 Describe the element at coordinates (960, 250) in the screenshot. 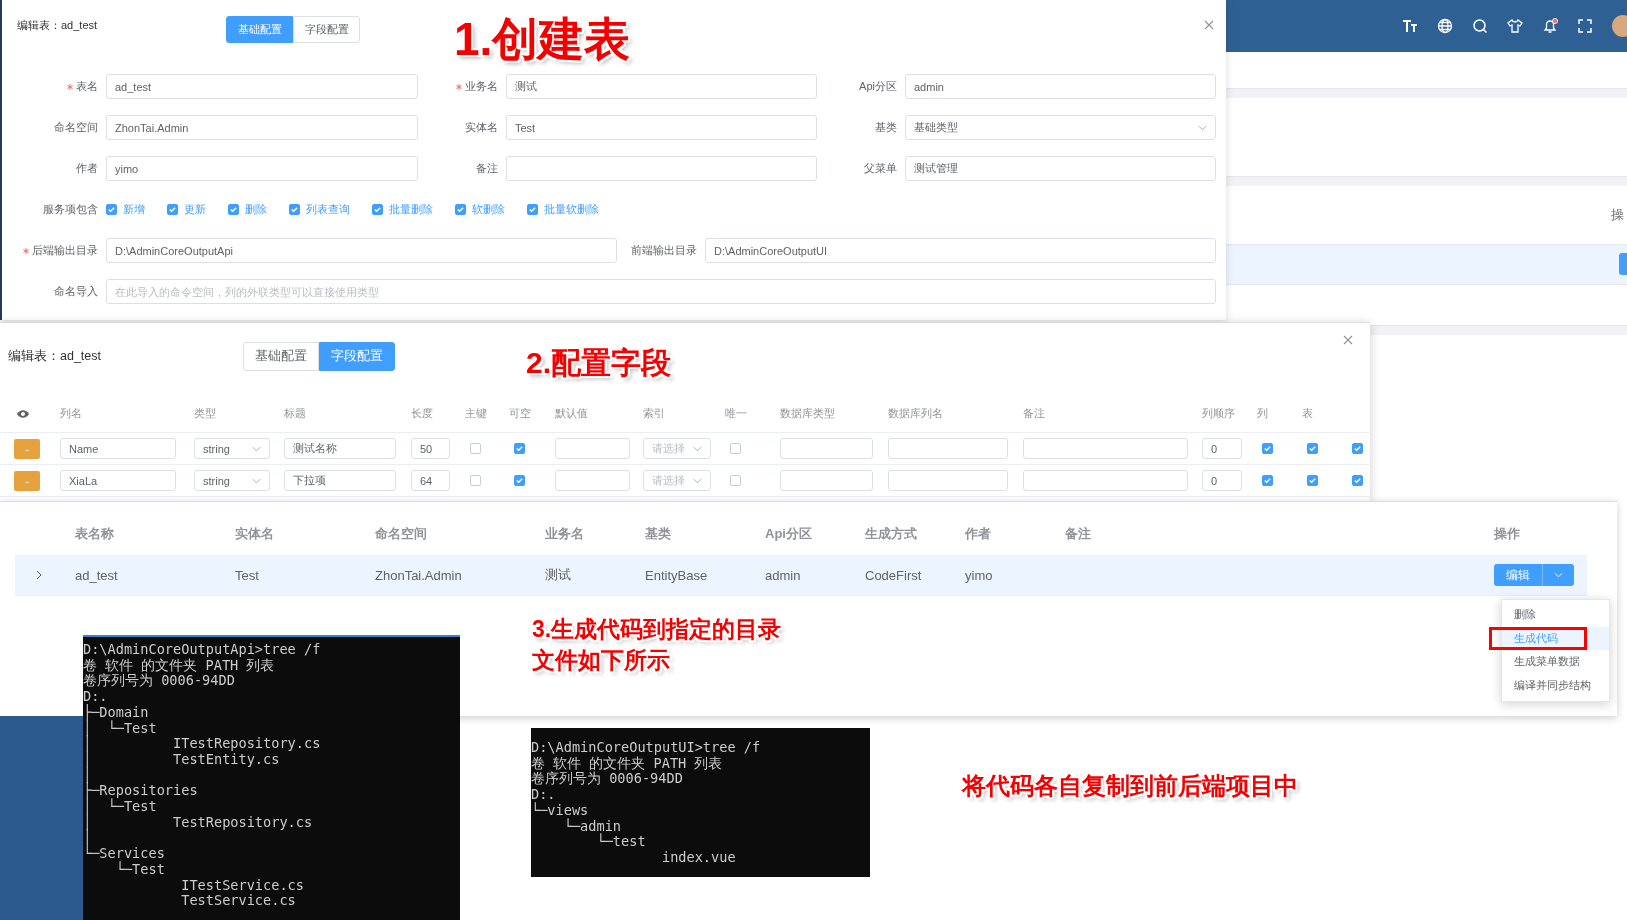

I see `input-field: D:\AdminCoreOutputUI` at that location.